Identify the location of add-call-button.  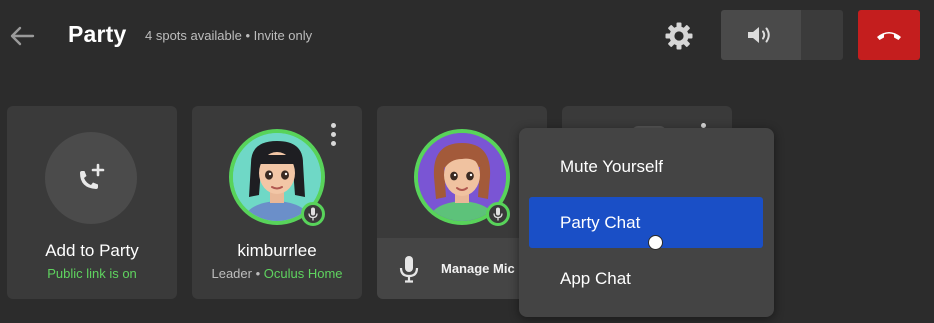
(91, 178).